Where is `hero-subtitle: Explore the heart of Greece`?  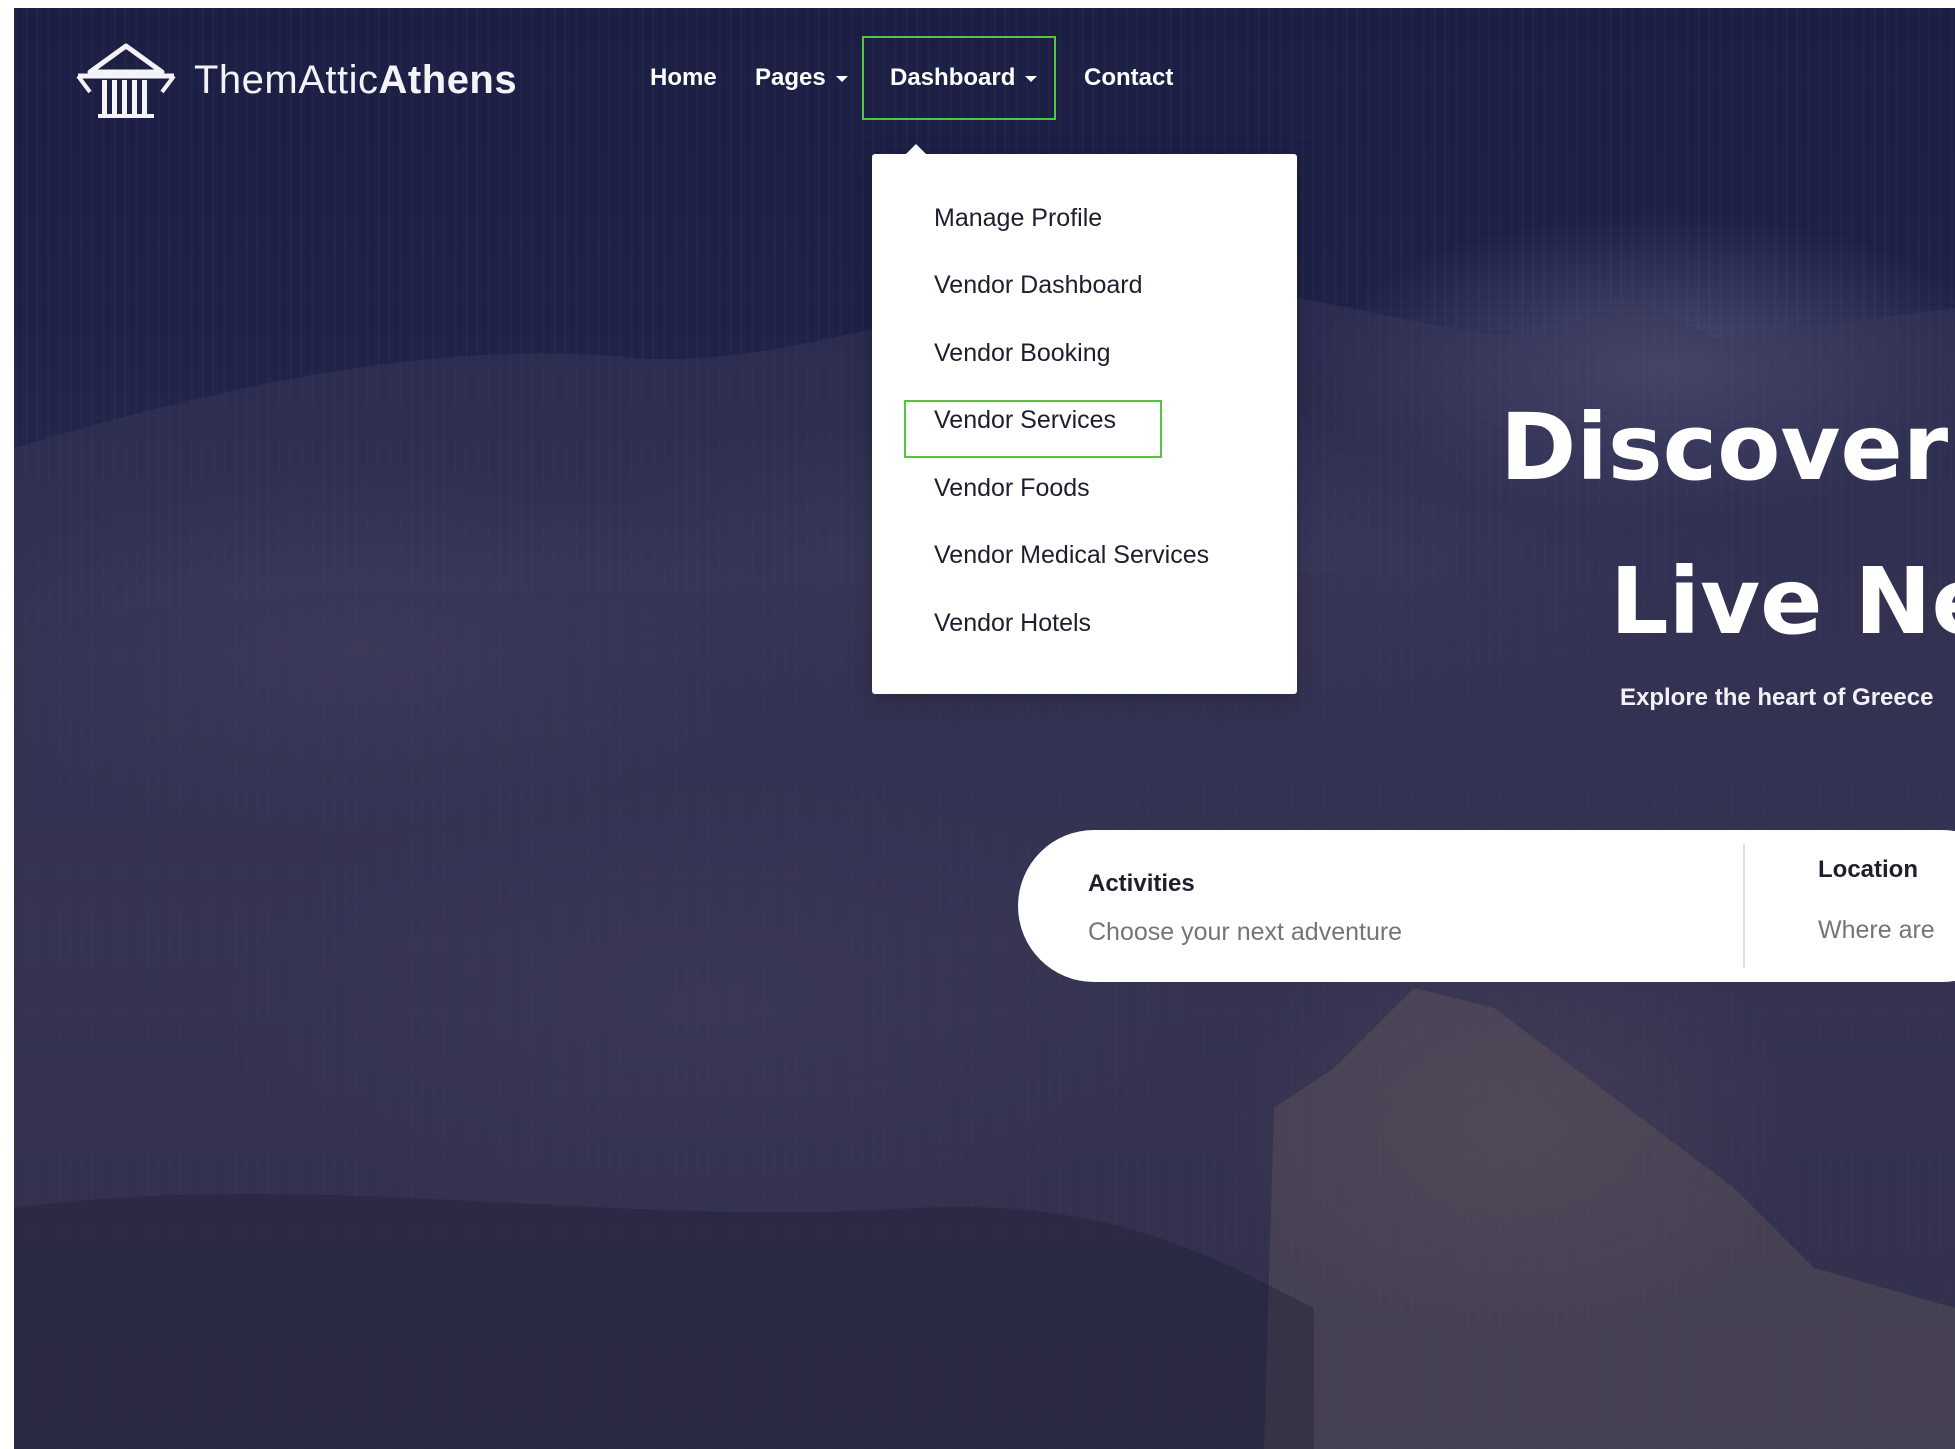
hero-subtitle: Explore the heart of Greece is located at coordinates (1777, 697).